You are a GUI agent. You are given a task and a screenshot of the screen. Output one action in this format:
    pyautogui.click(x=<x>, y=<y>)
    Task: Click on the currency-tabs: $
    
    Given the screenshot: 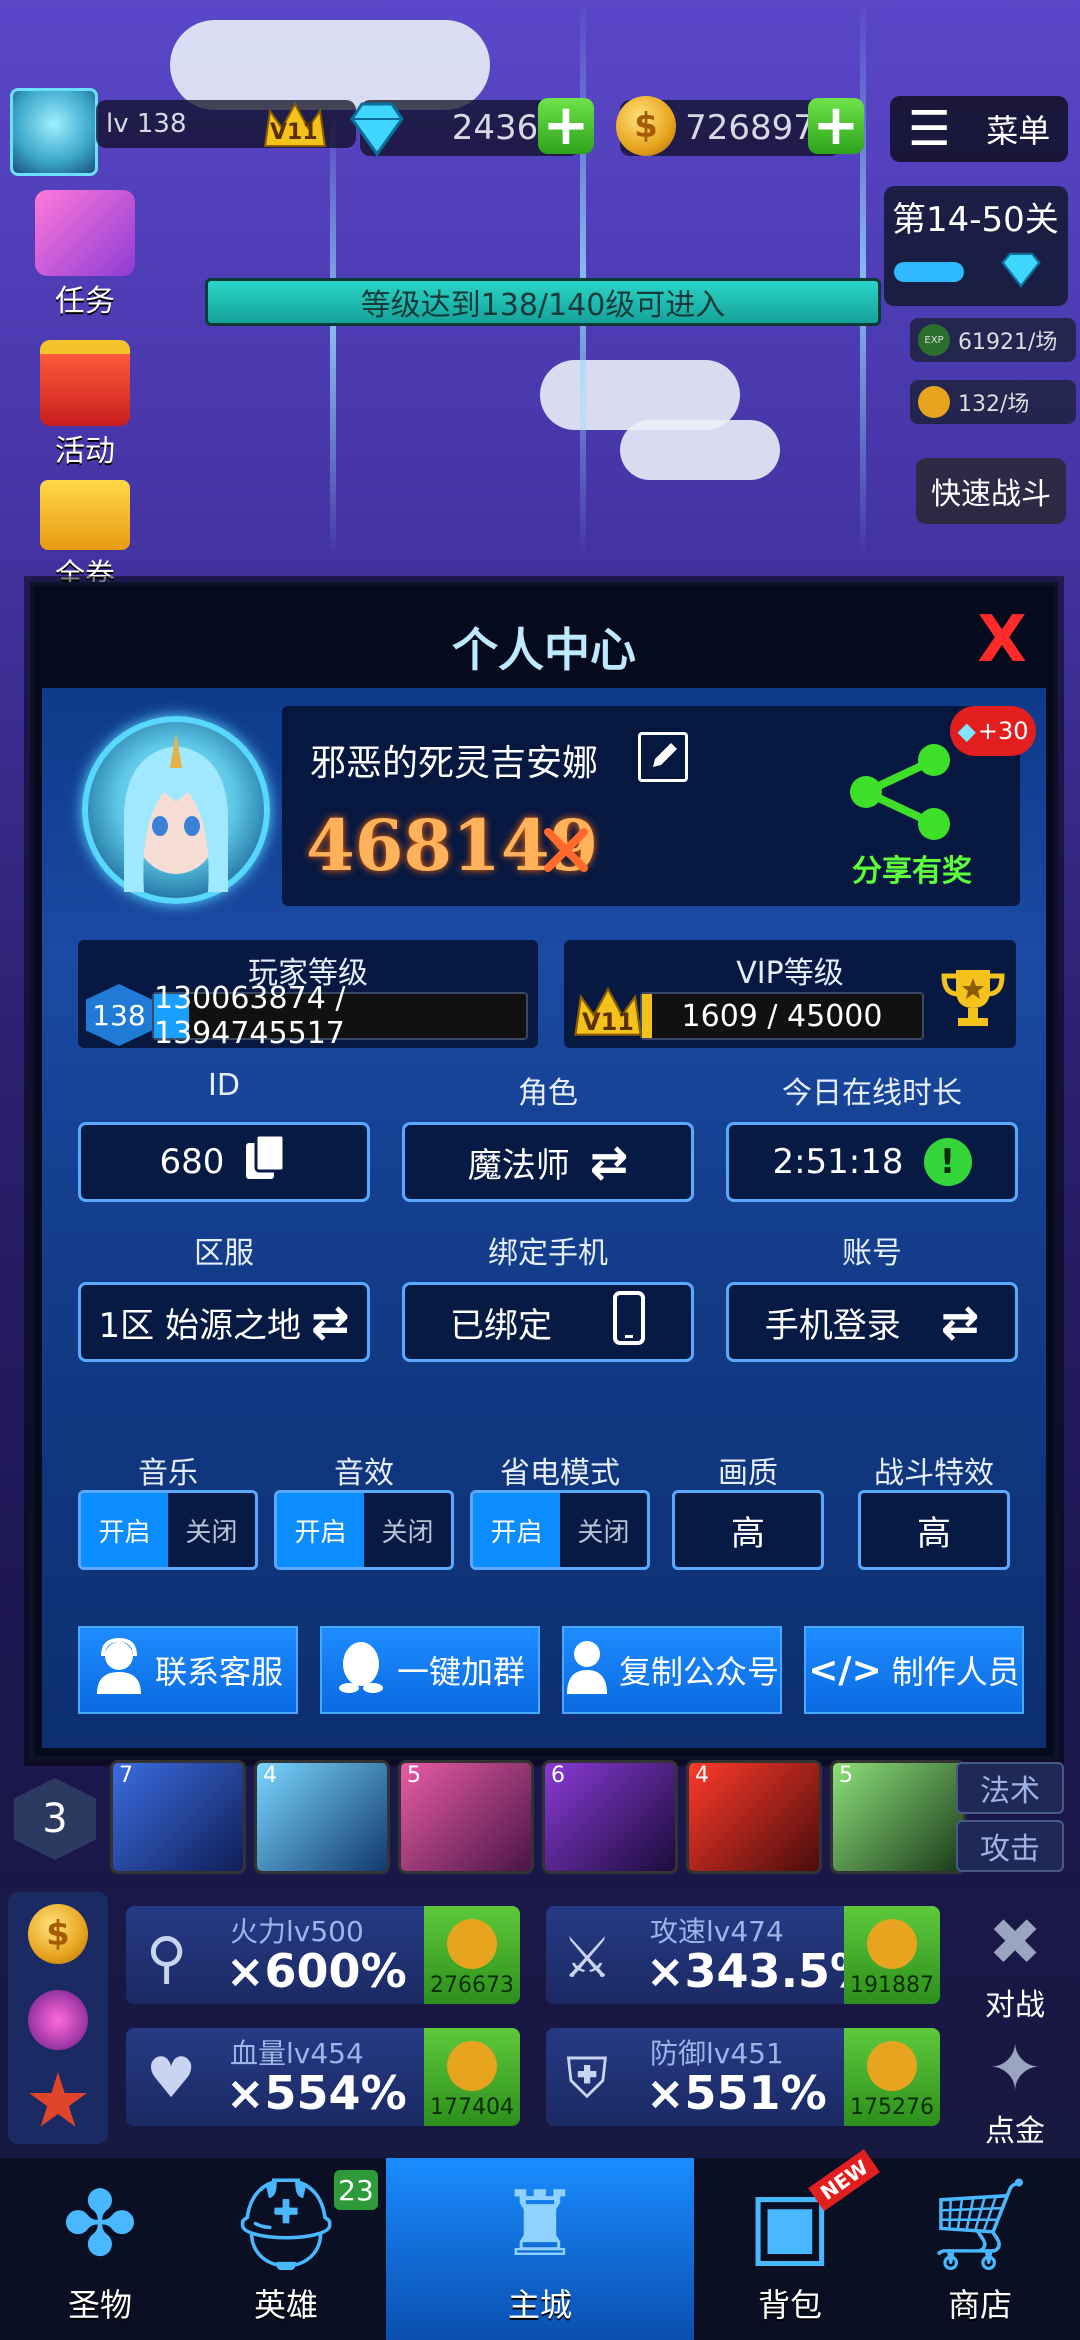 What is the action you would take?
    pyautogui.click(x=58, y=2018)
    